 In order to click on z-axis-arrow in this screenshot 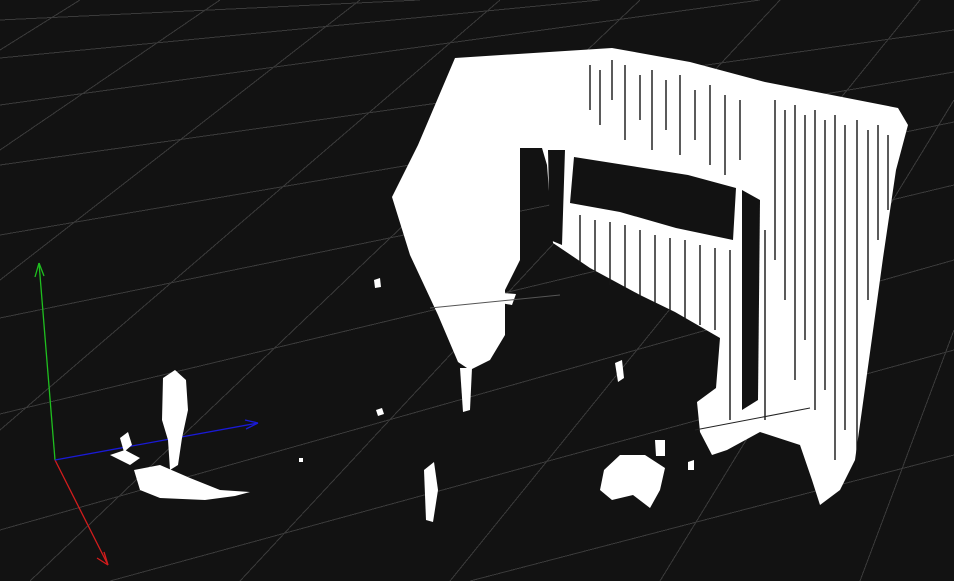, I will do `click(156, 440)`.